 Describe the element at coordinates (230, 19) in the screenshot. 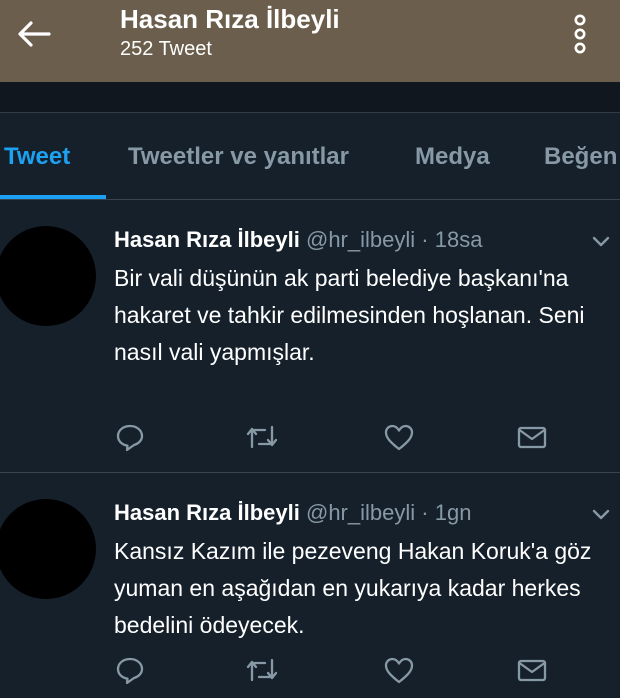

I see `profile-title: Hasan Rıza İlbeyli` at that location.